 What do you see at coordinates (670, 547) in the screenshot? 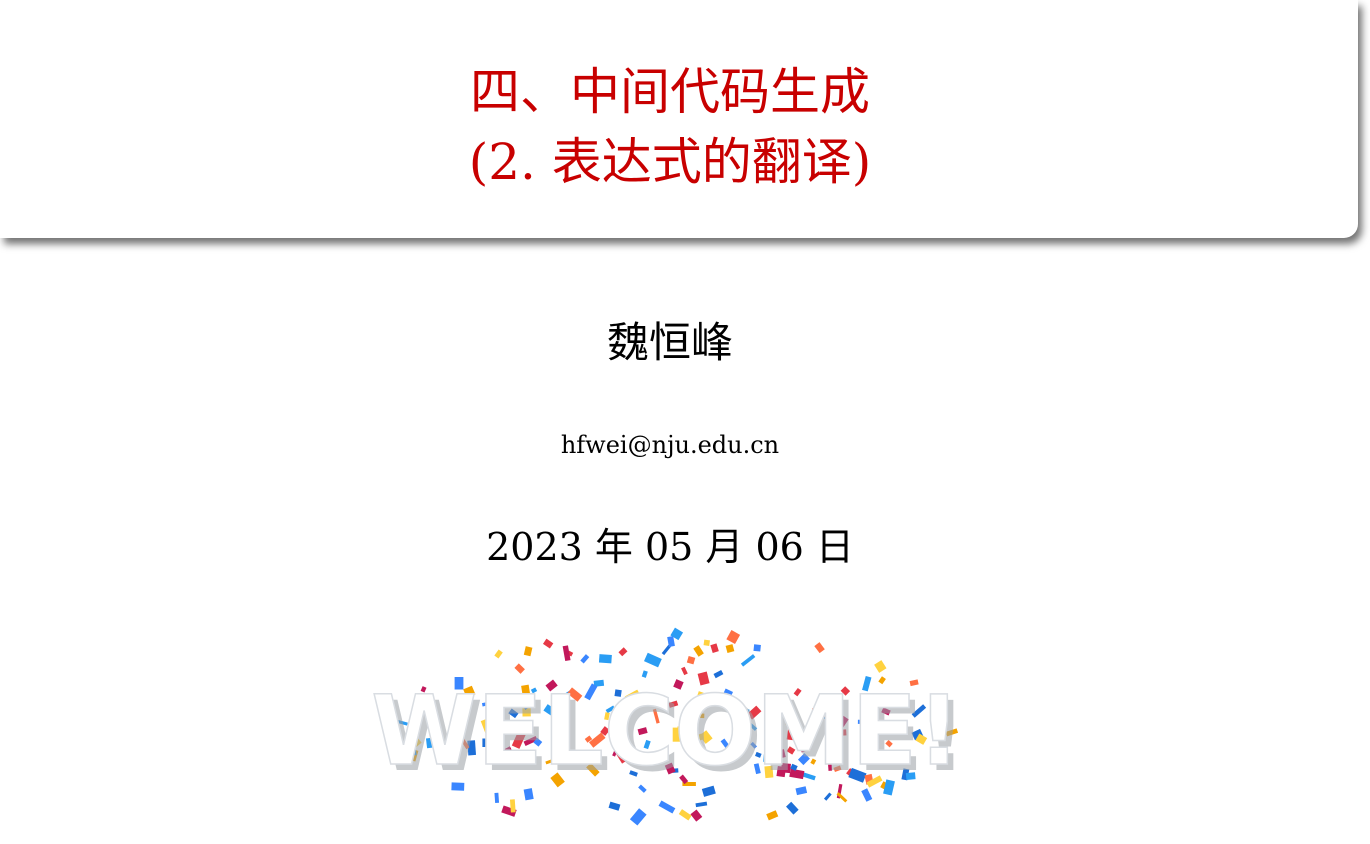
I see `presentation-date: 2023 年 05 月 06 日` at bounding box center [670, 547].